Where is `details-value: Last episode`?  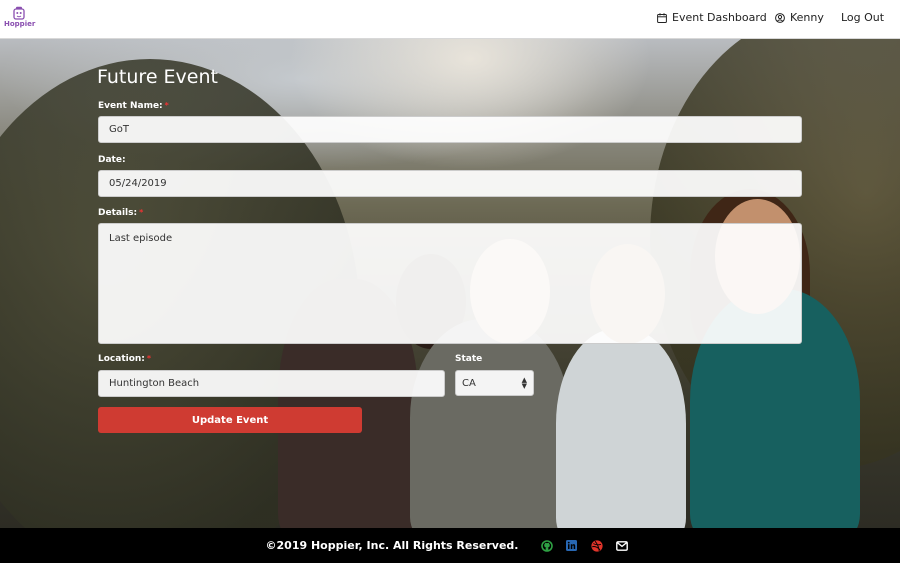
details-value: Last episode is located at coordinates (141, 238).